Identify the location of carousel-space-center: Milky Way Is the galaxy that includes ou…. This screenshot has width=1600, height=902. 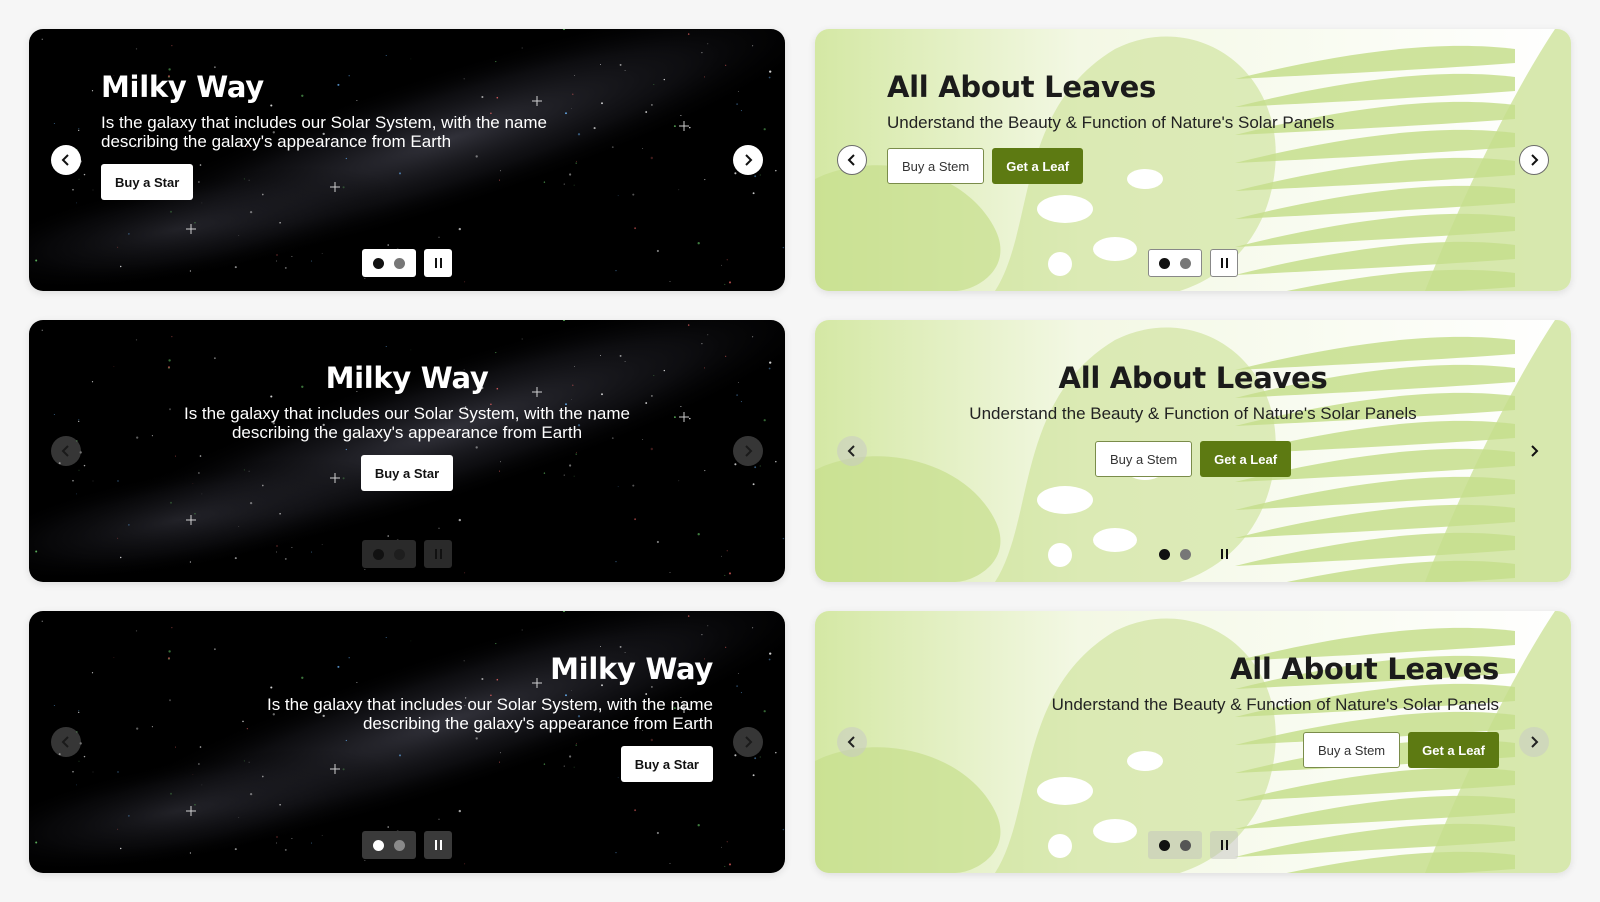
(407, 451).